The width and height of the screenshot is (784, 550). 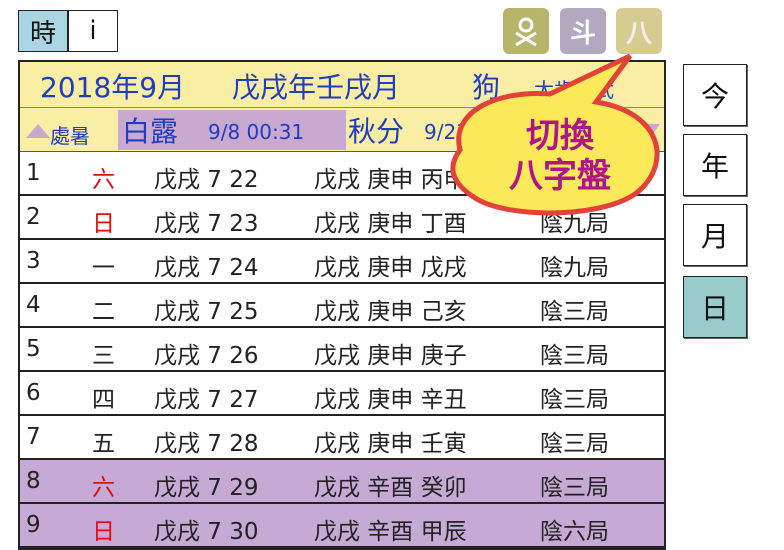 What do you see at coordinates (103, 268) in the screenshot?
I see `weekday-star: 一` at bounding box center [103, 268].